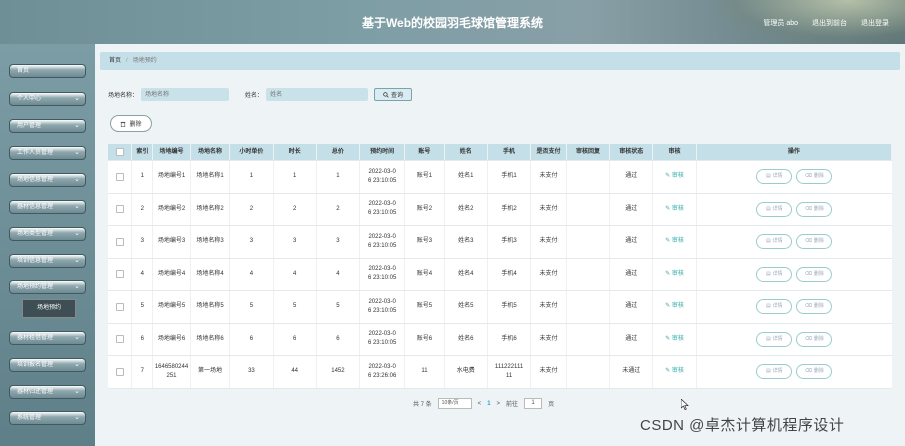 This screenshot has width=905, height=446. What do you see at coordinates (589, 152) in the screenshot?
I see `column-header: 审核回复` at bounding box center [589, 152].